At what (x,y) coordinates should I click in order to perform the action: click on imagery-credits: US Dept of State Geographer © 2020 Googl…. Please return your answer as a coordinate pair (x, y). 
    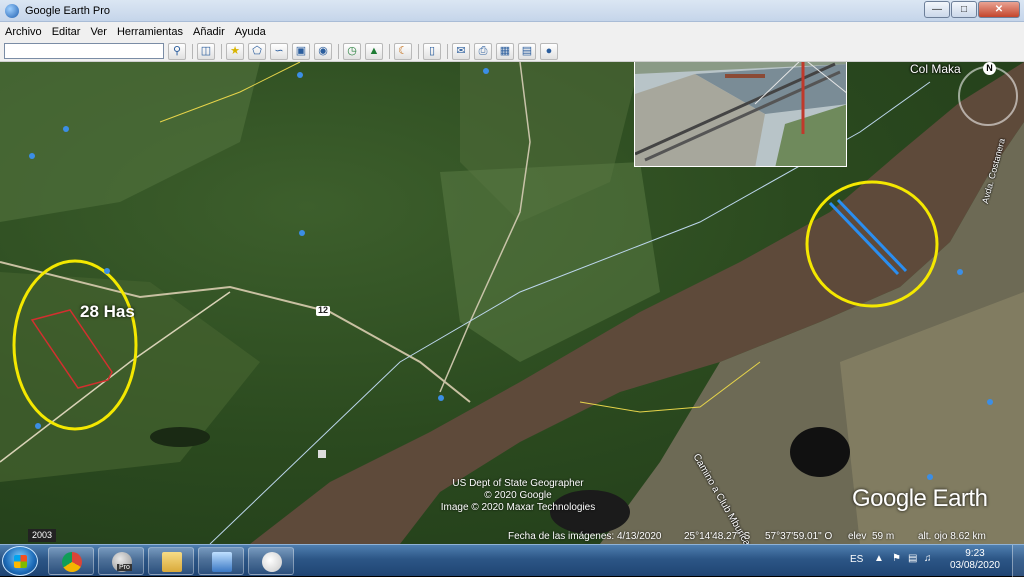
    Looking at the image, I should click on (518, 496).